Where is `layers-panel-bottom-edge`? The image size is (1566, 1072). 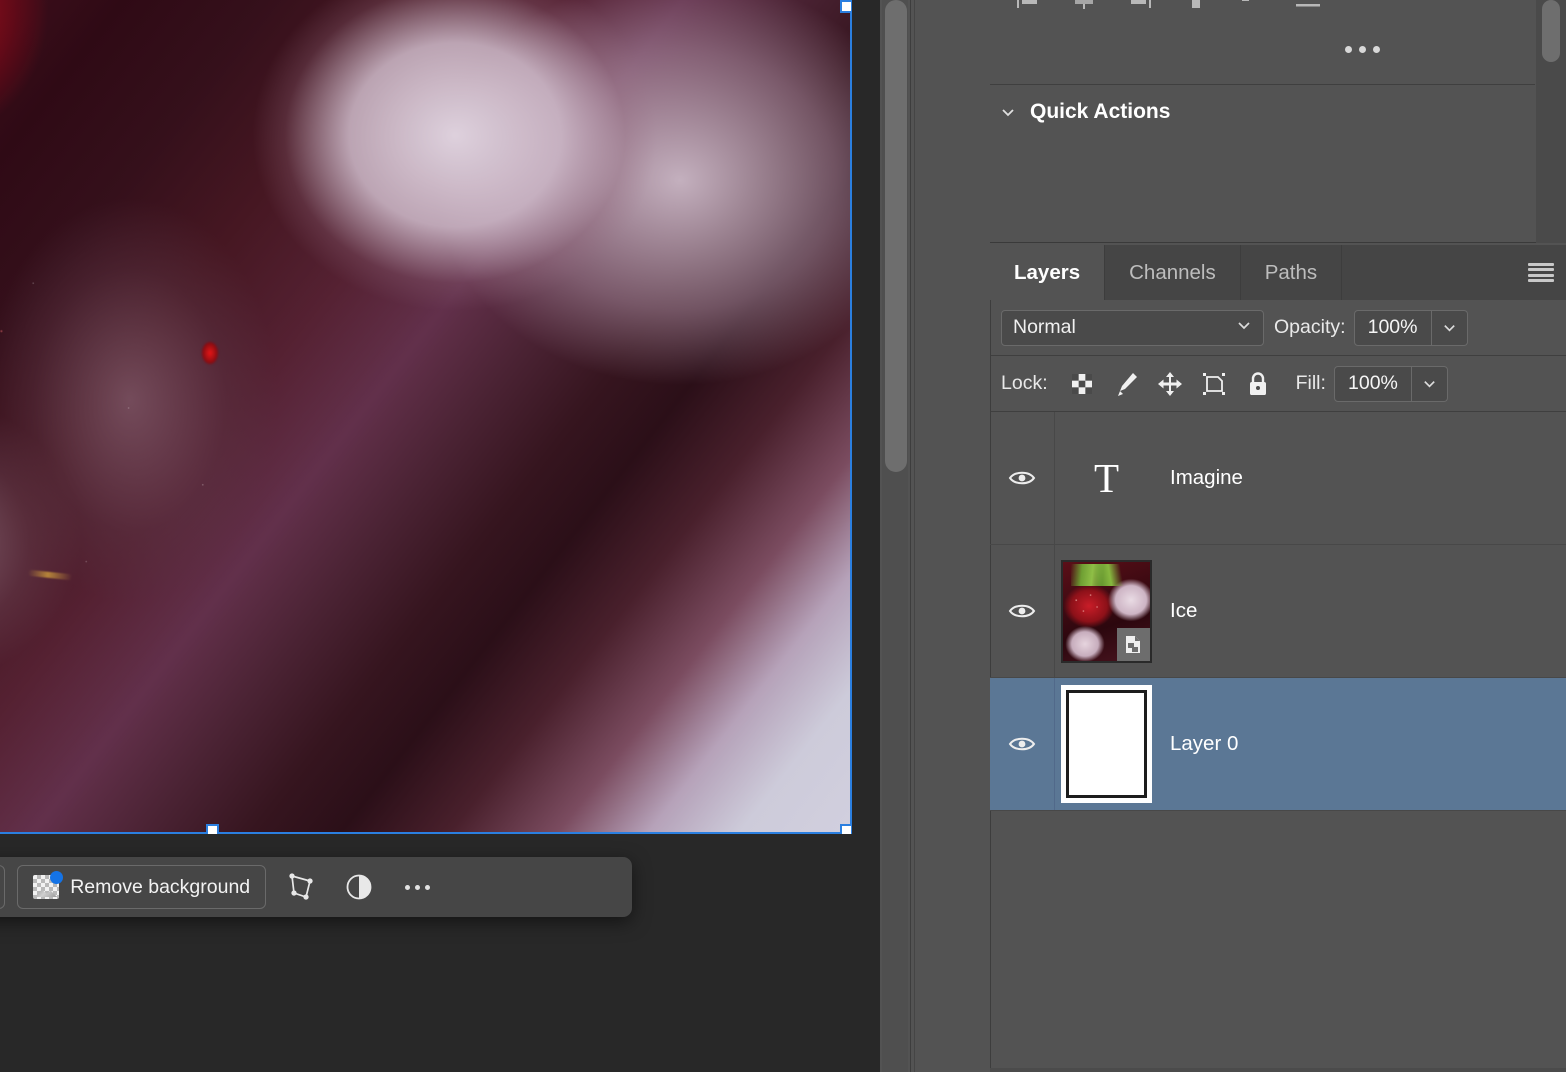
layers-panel-bottom-edge is located at coordinates (1278, 1070).